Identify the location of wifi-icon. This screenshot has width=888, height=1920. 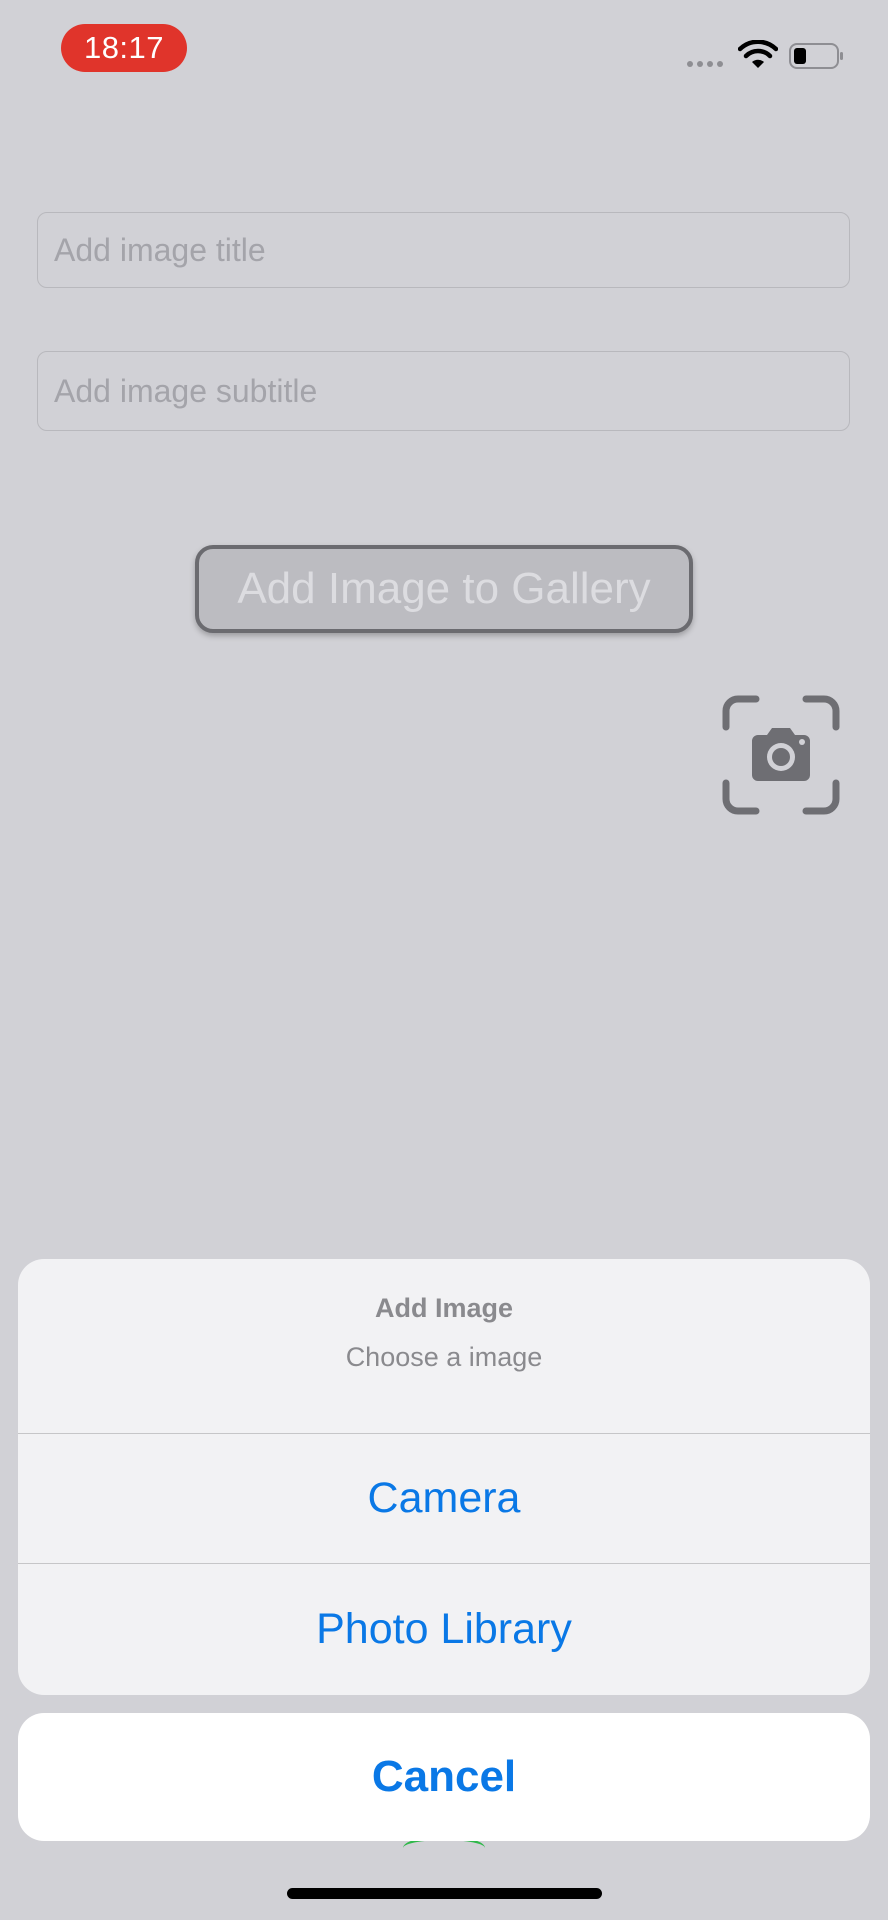
(758, 54).